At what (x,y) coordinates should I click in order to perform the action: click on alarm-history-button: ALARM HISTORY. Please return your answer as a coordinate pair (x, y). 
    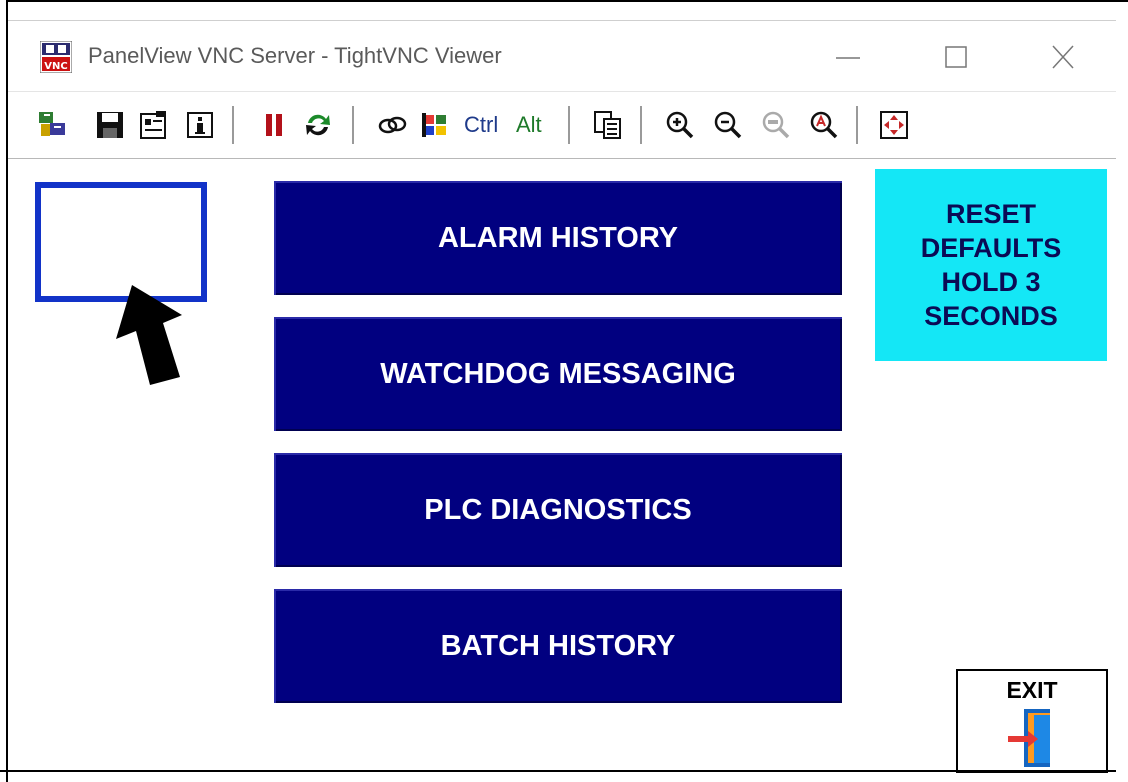
    Looking at the image, I should click on (558, 238).